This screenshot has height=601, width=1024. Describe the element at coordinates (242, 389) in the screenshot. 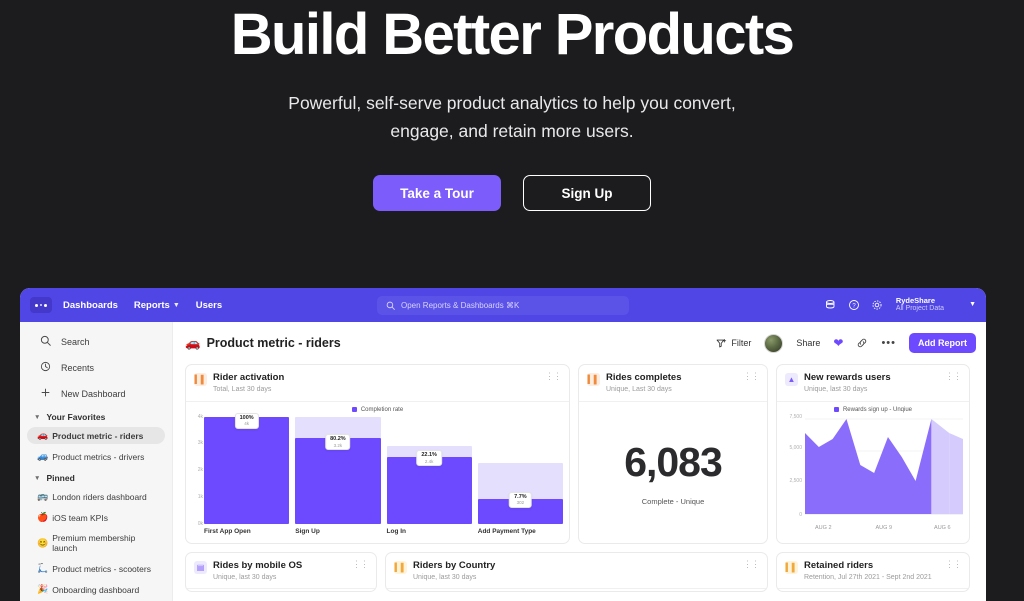

I see `card-subtitle: Total, Last 30 days` at that location.